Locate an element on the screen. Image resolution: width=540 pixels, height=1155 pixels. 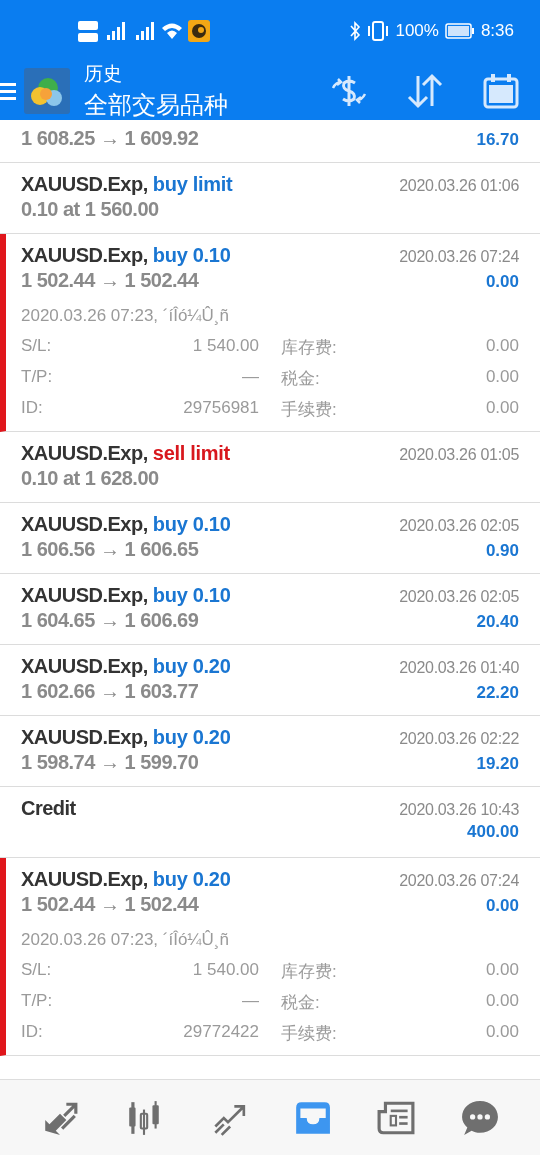
deal-row: Credit 2020.03.26 10:43 400.00 is located at coordinates (270, 822).